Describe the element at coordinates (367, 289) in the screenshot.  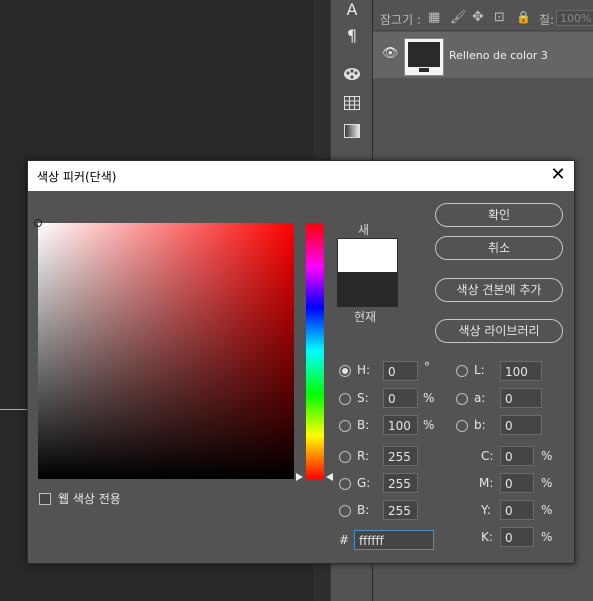
I see `current-color-swatch` at that location.